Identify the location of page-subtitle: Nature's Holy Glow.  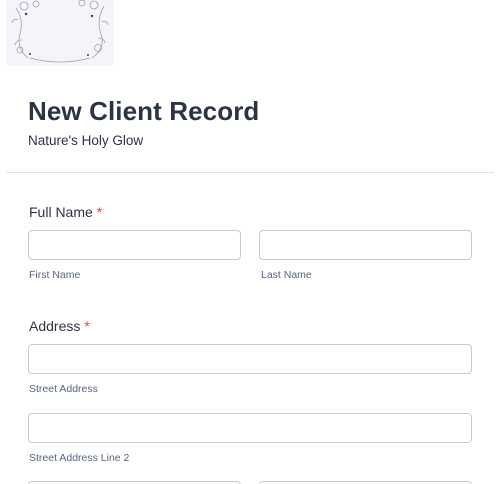
(86, 140).